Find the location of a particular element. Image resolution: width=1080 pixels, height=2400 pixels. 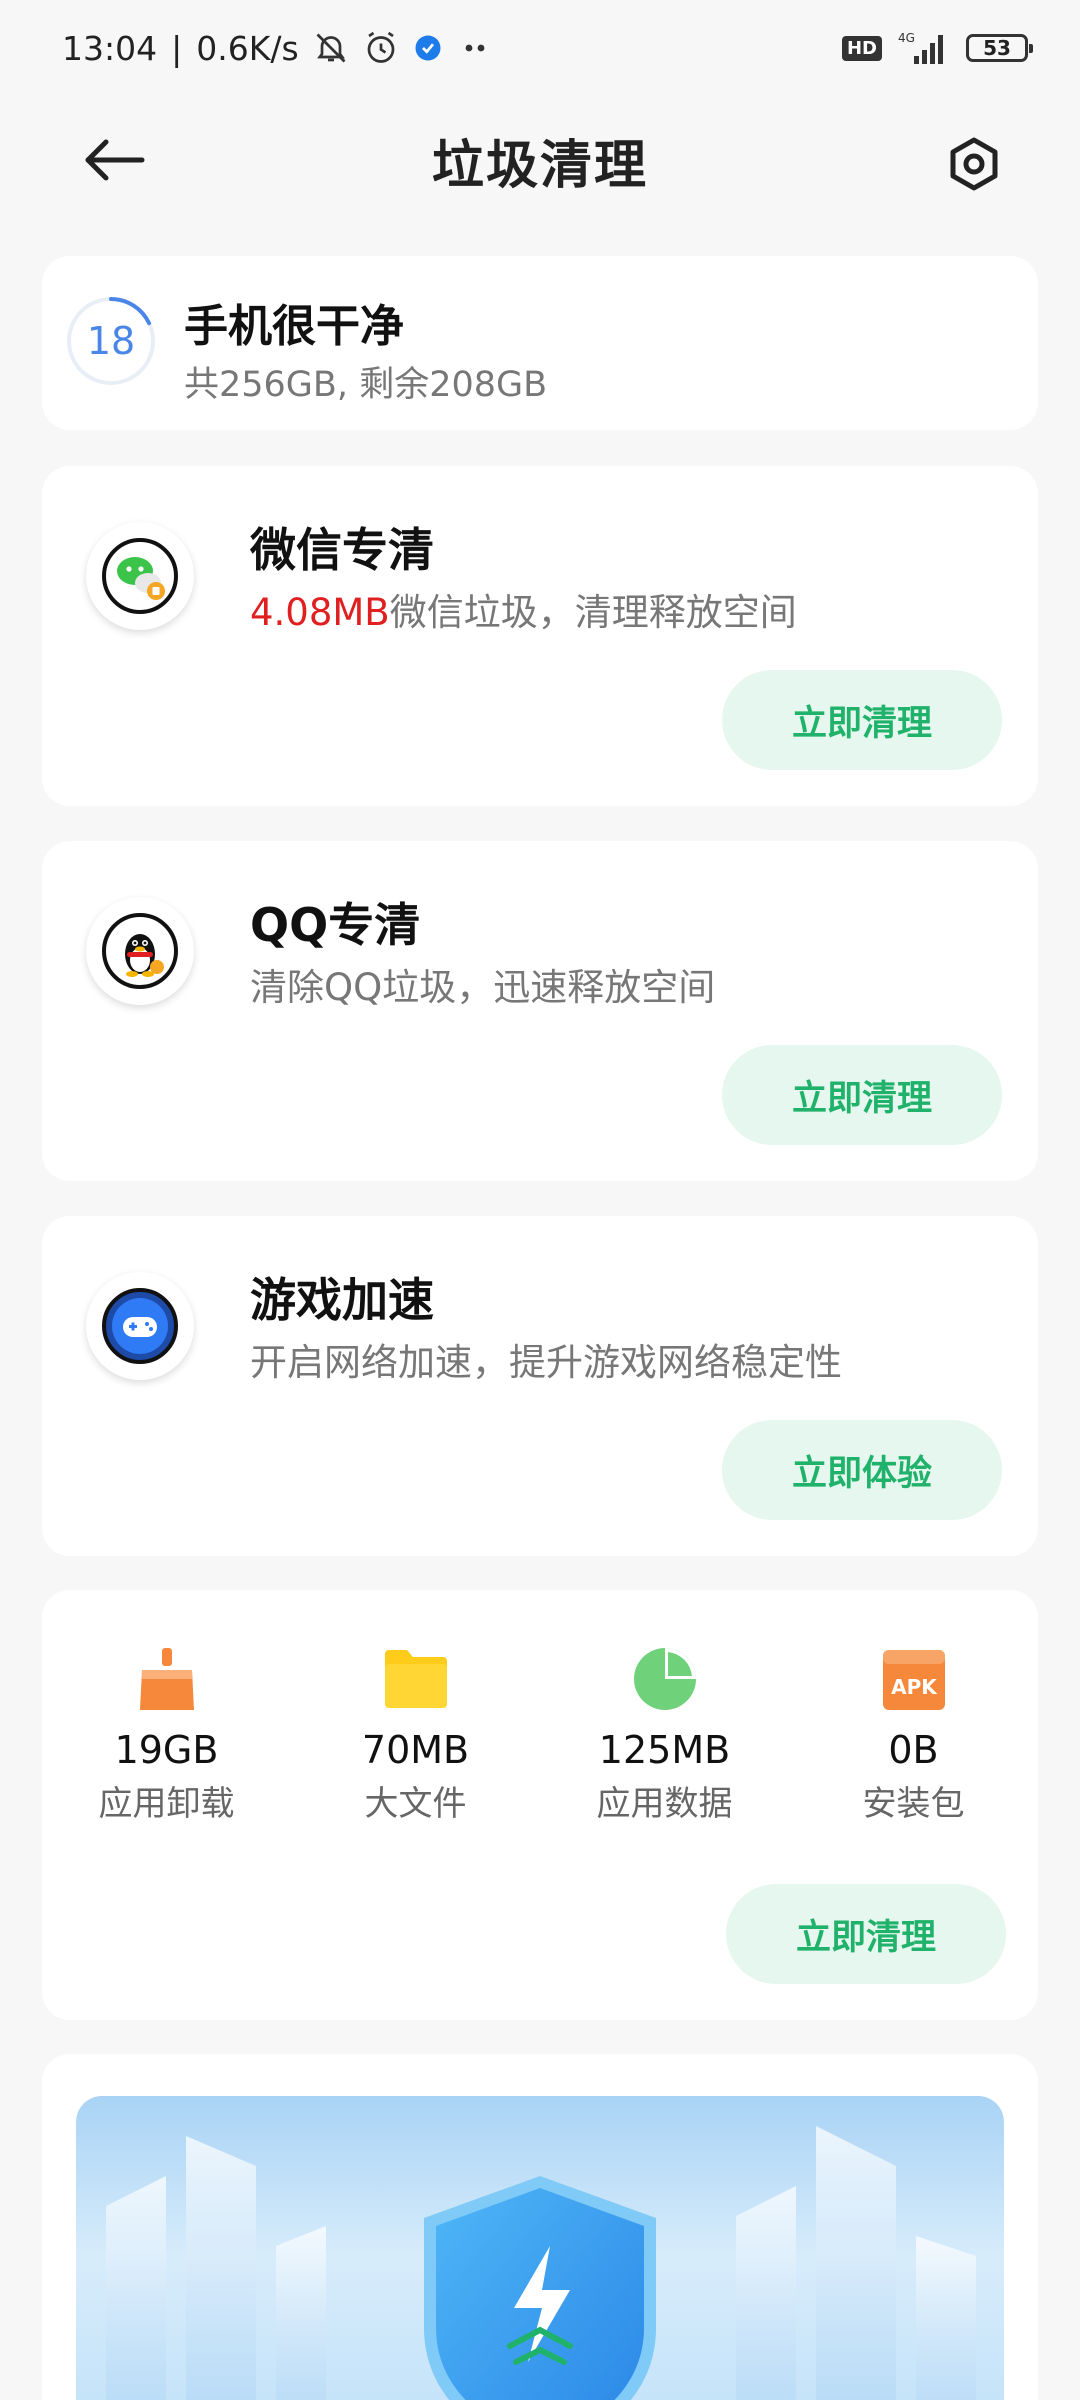

game-boost-button: 立即体验 is located at coordinates (862, 1470).